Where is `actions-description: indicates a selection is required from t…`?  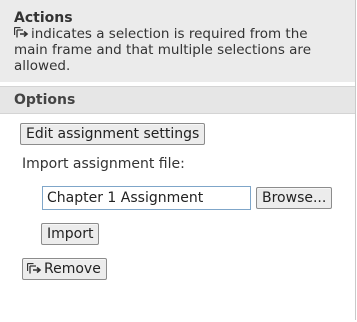
actions-description: indicates a selection is required from t… is located at coordinates (178, 50).